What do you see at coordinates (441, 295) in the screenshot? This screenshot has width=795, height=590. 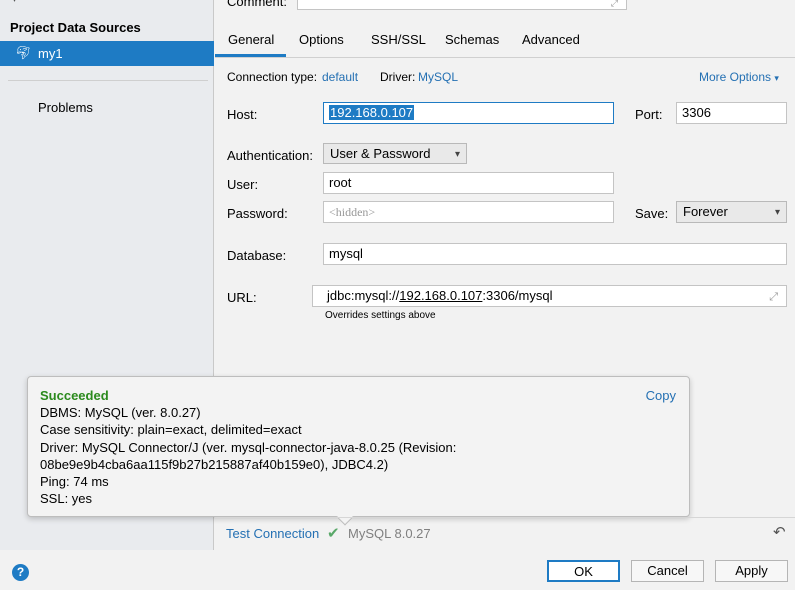 I see `url-host: 192.168.0.107` at bounding box center [441, 295].